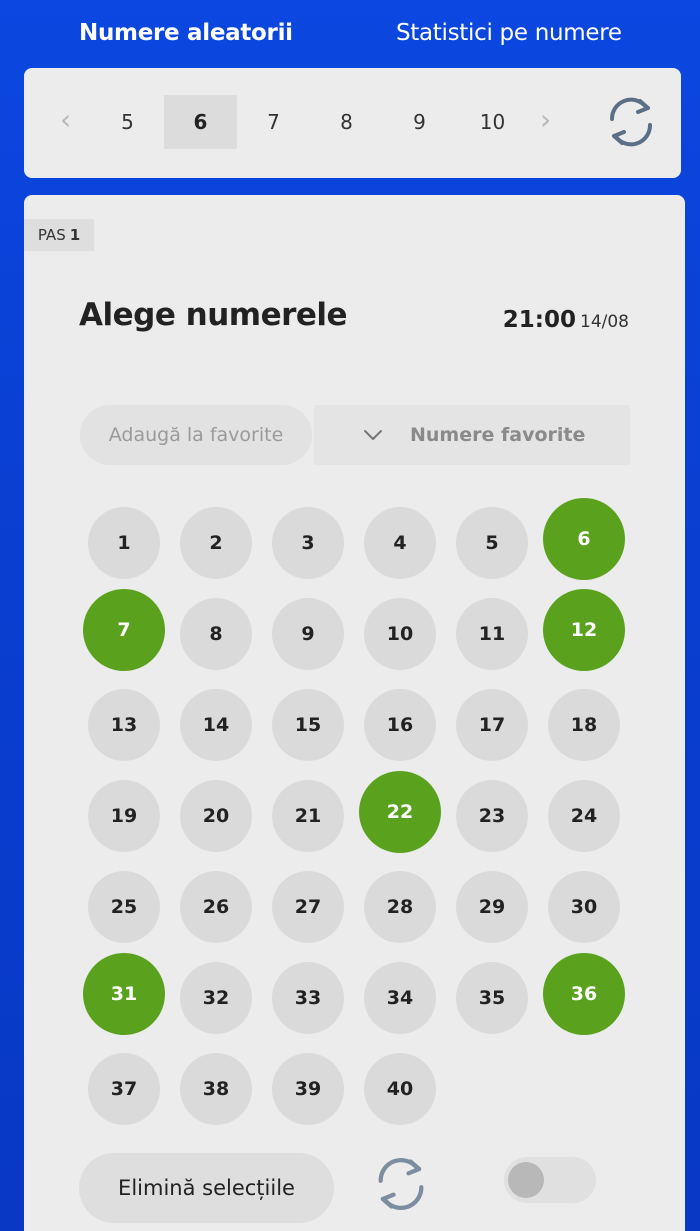  I want to click on number-ball: 18, so click(584, 725).